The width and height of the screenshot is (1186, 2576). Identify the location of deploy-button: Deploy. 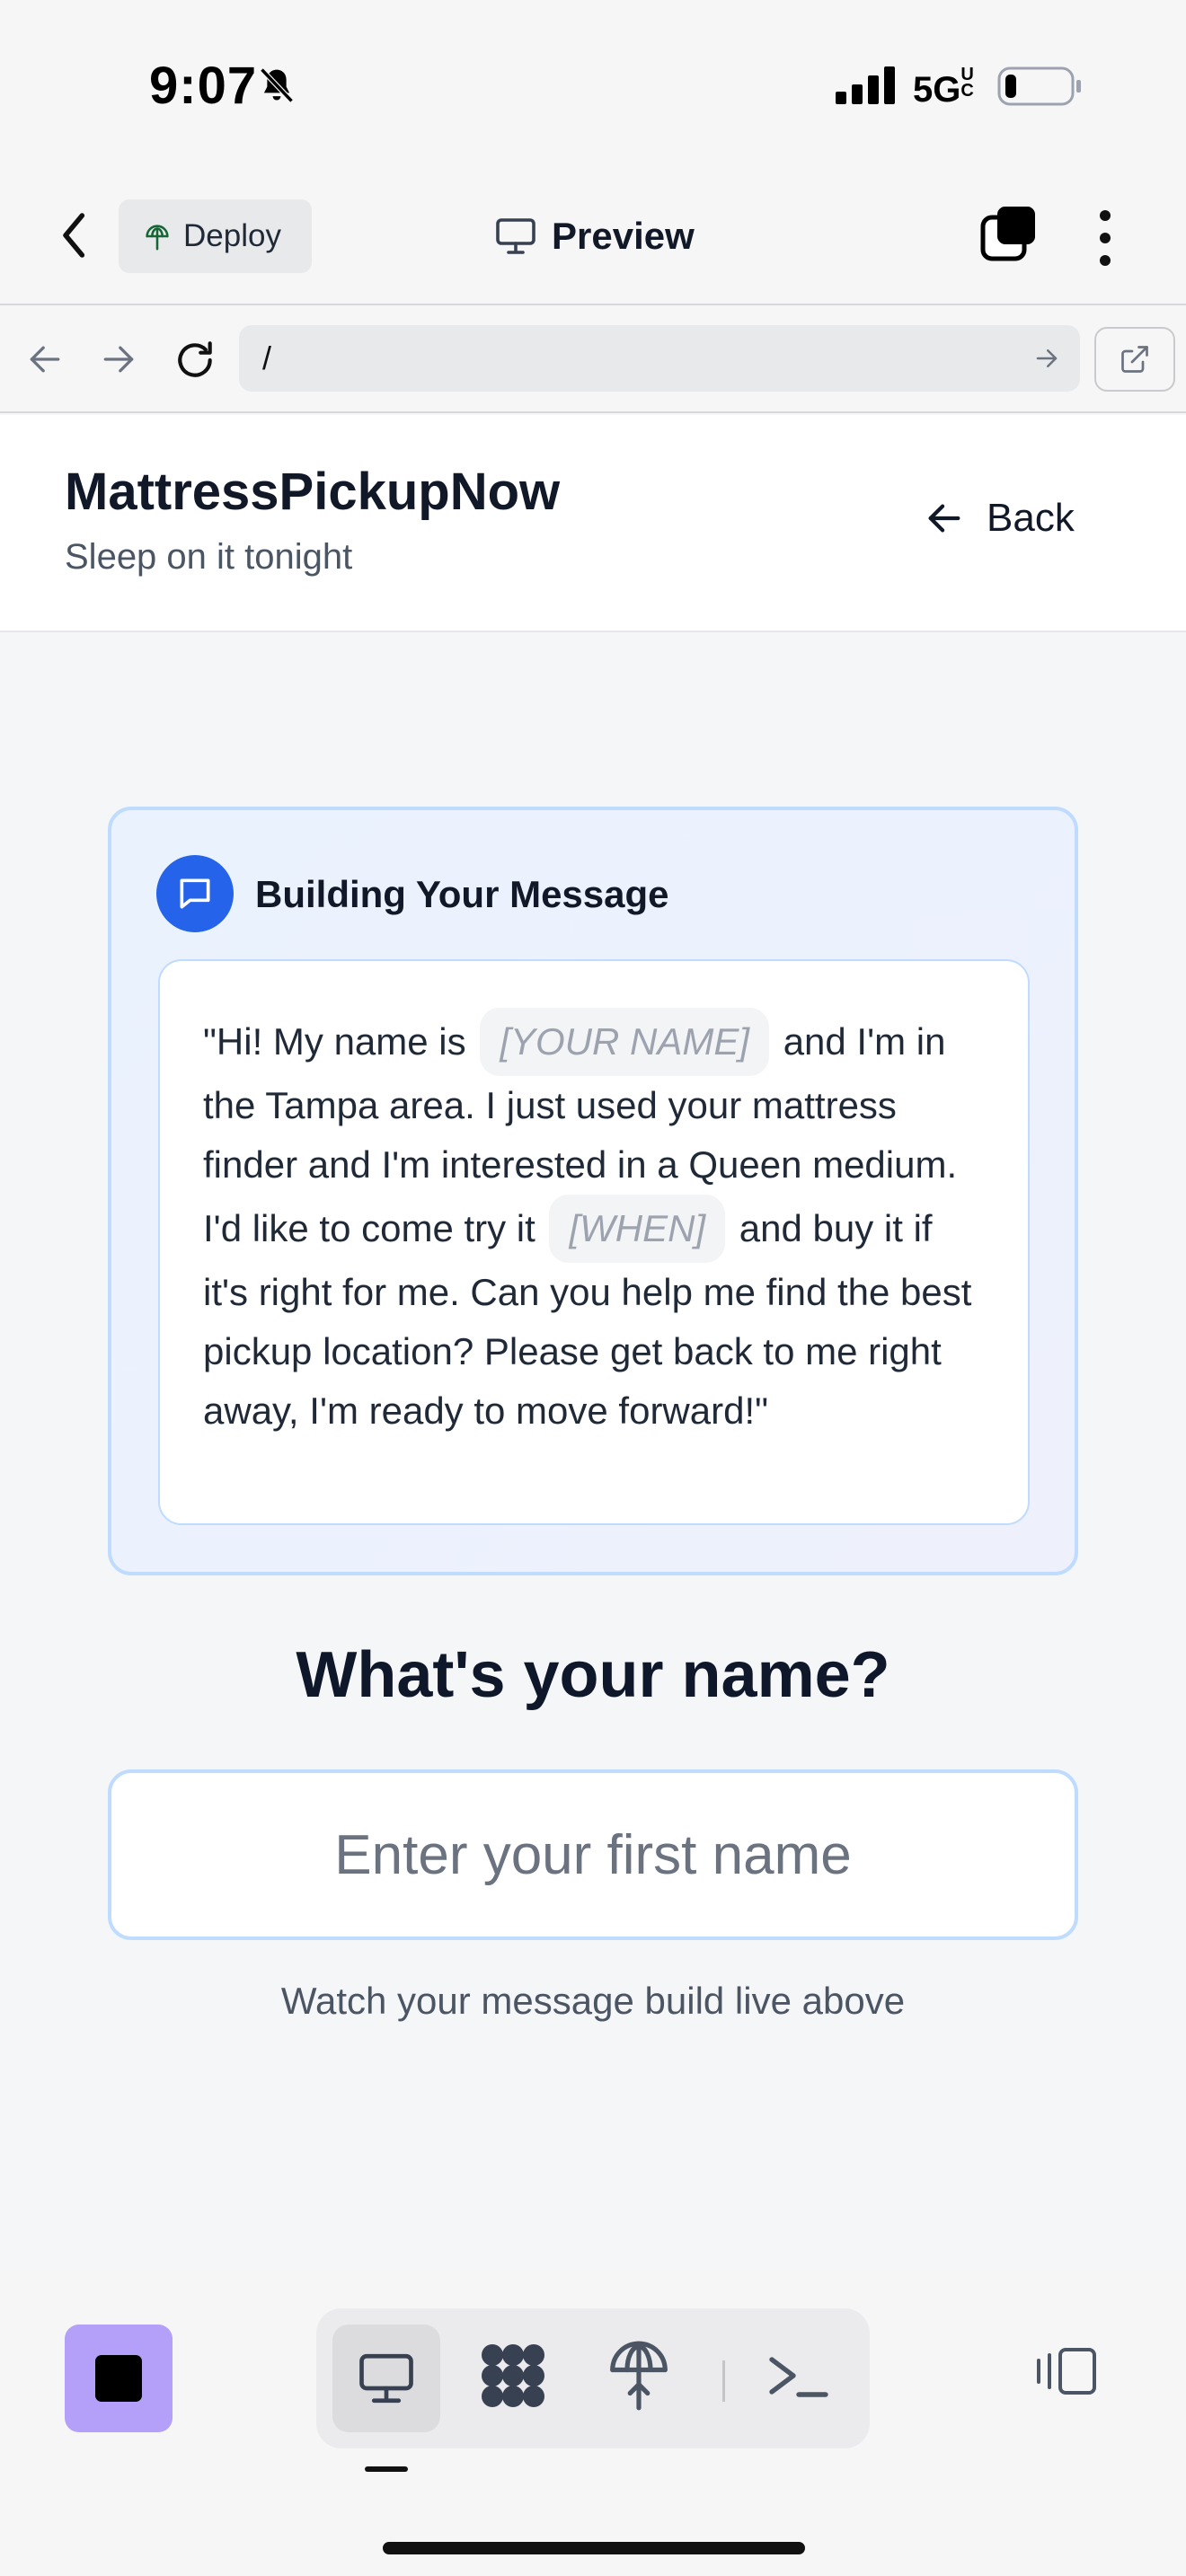
(215, 236).